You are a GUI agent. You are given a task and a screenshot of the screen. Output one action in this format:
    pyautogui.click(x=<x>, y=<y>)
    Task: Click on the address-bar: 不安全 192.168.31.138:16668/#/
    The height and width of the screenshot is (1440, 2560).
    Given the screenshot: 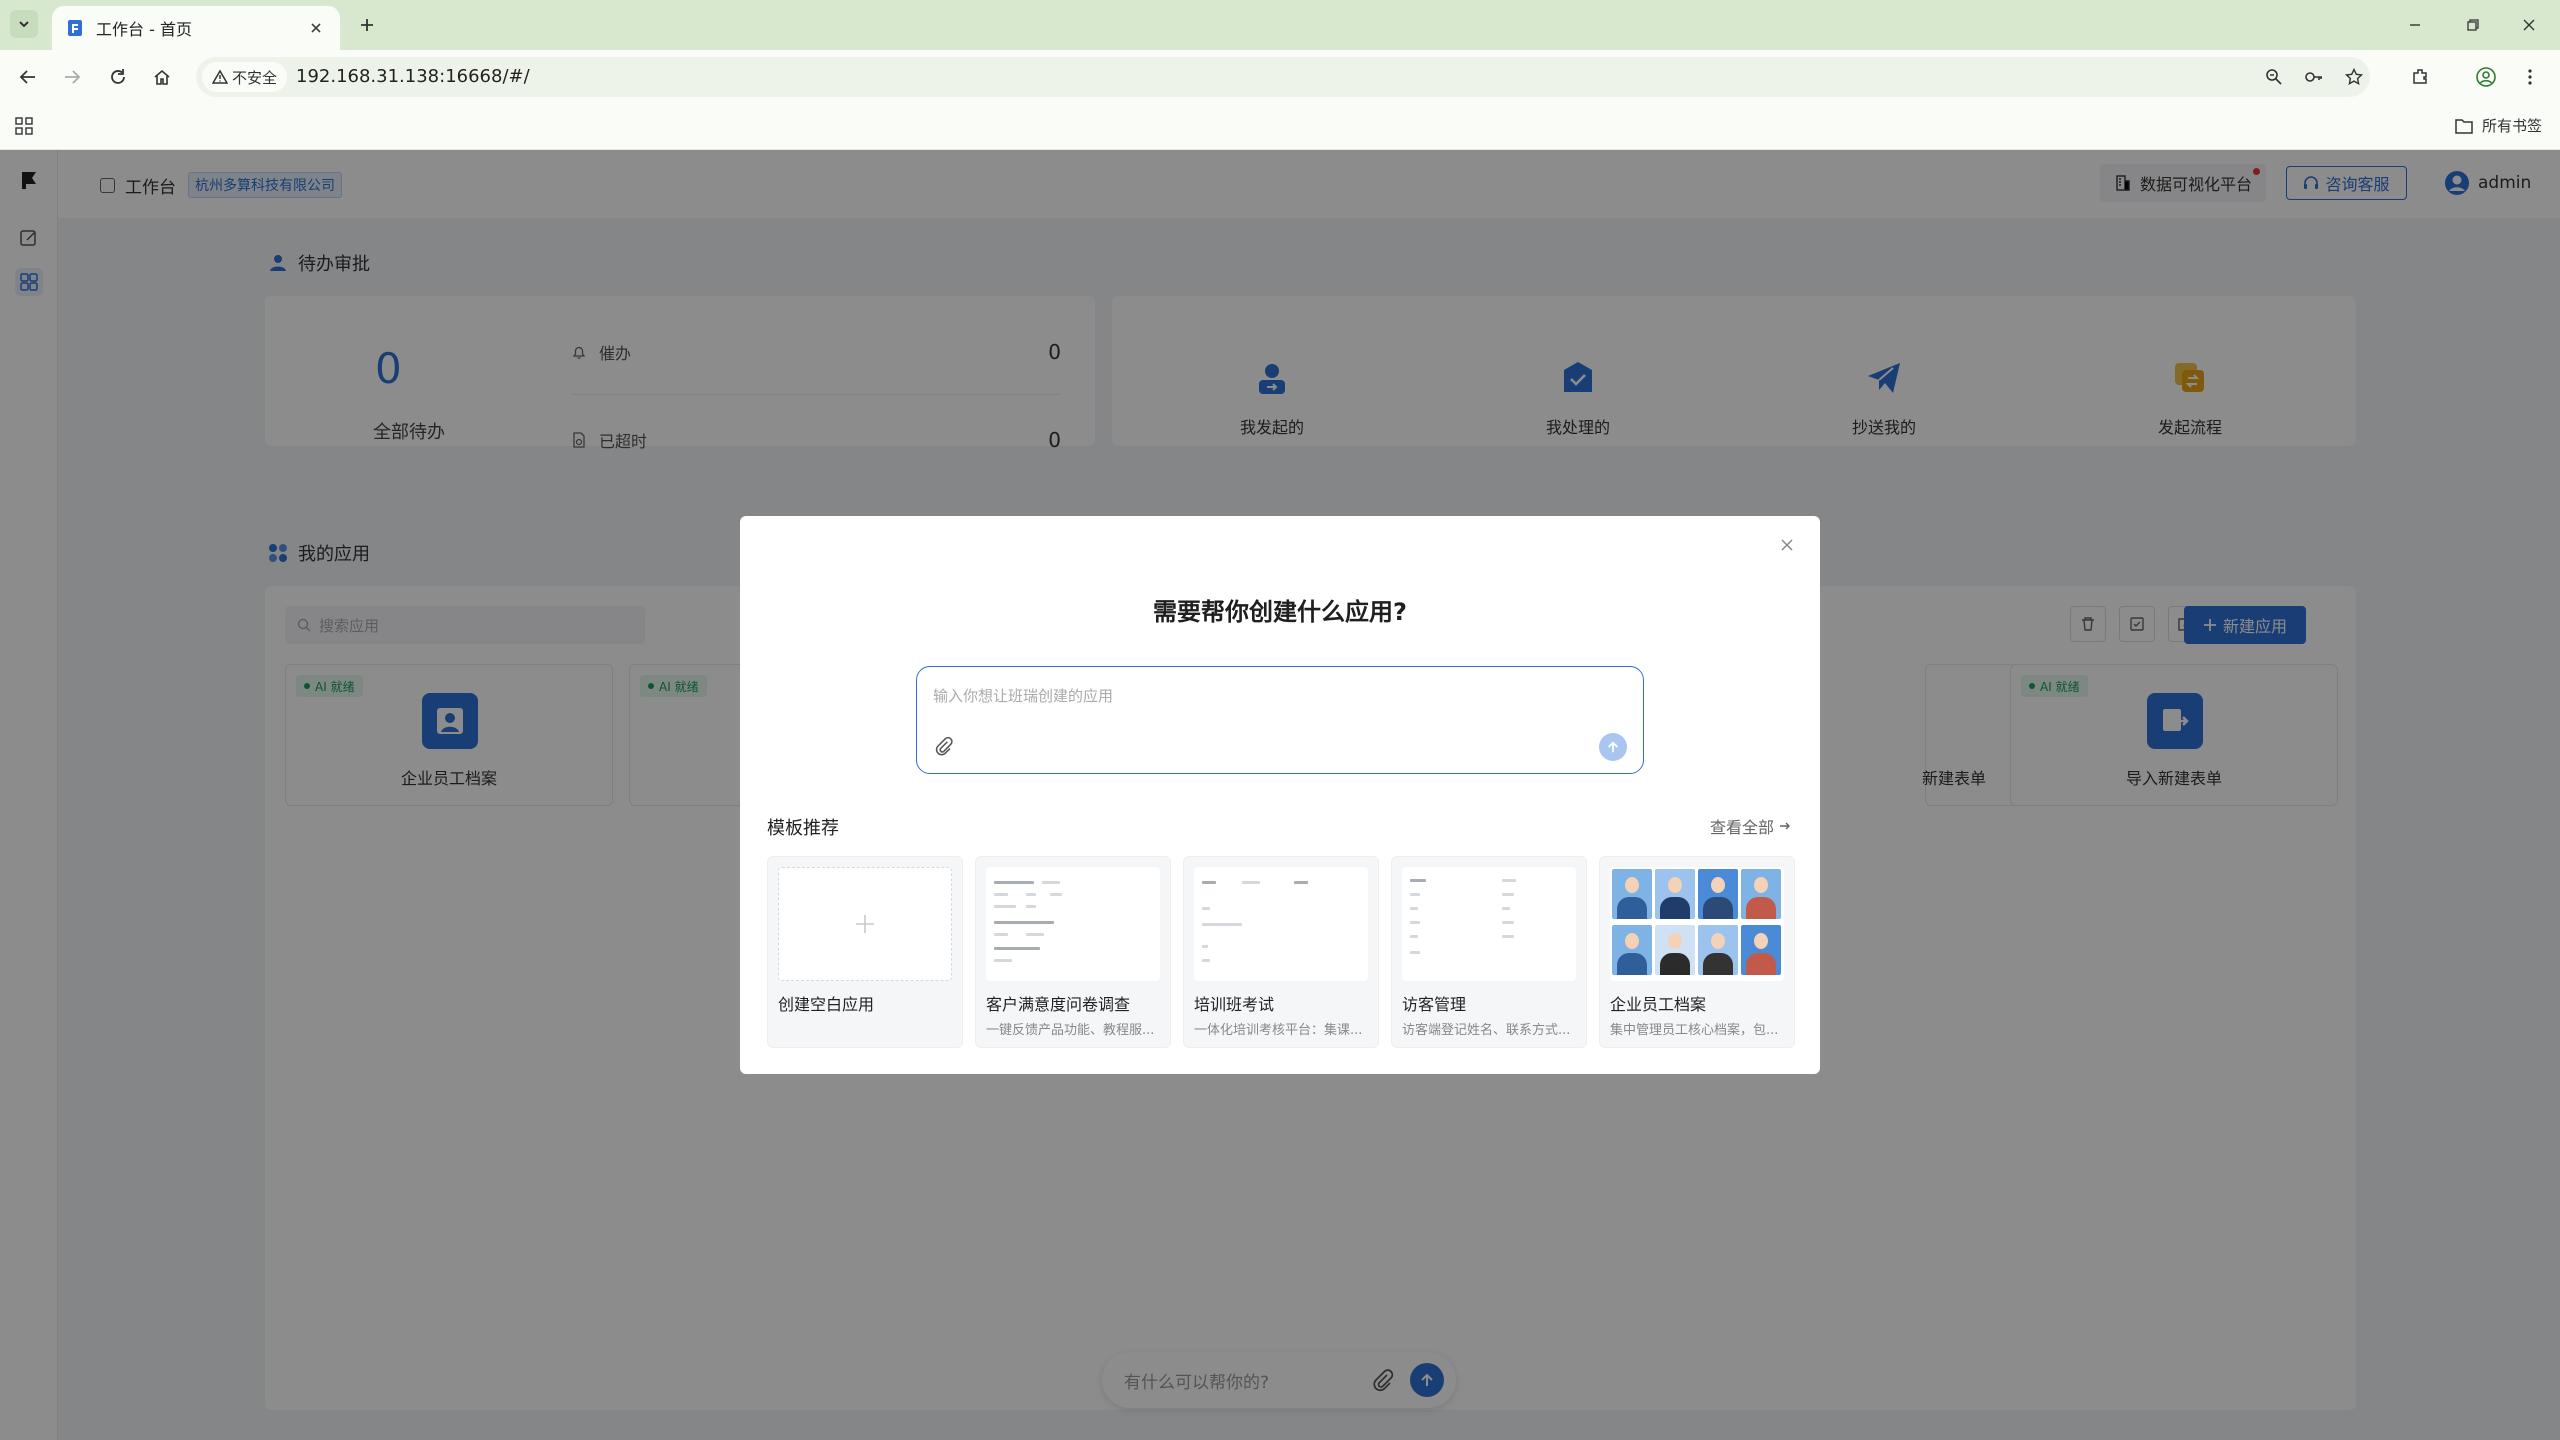 What is the action you would take?
    pyautogui.click(x=1283, y=77)
    